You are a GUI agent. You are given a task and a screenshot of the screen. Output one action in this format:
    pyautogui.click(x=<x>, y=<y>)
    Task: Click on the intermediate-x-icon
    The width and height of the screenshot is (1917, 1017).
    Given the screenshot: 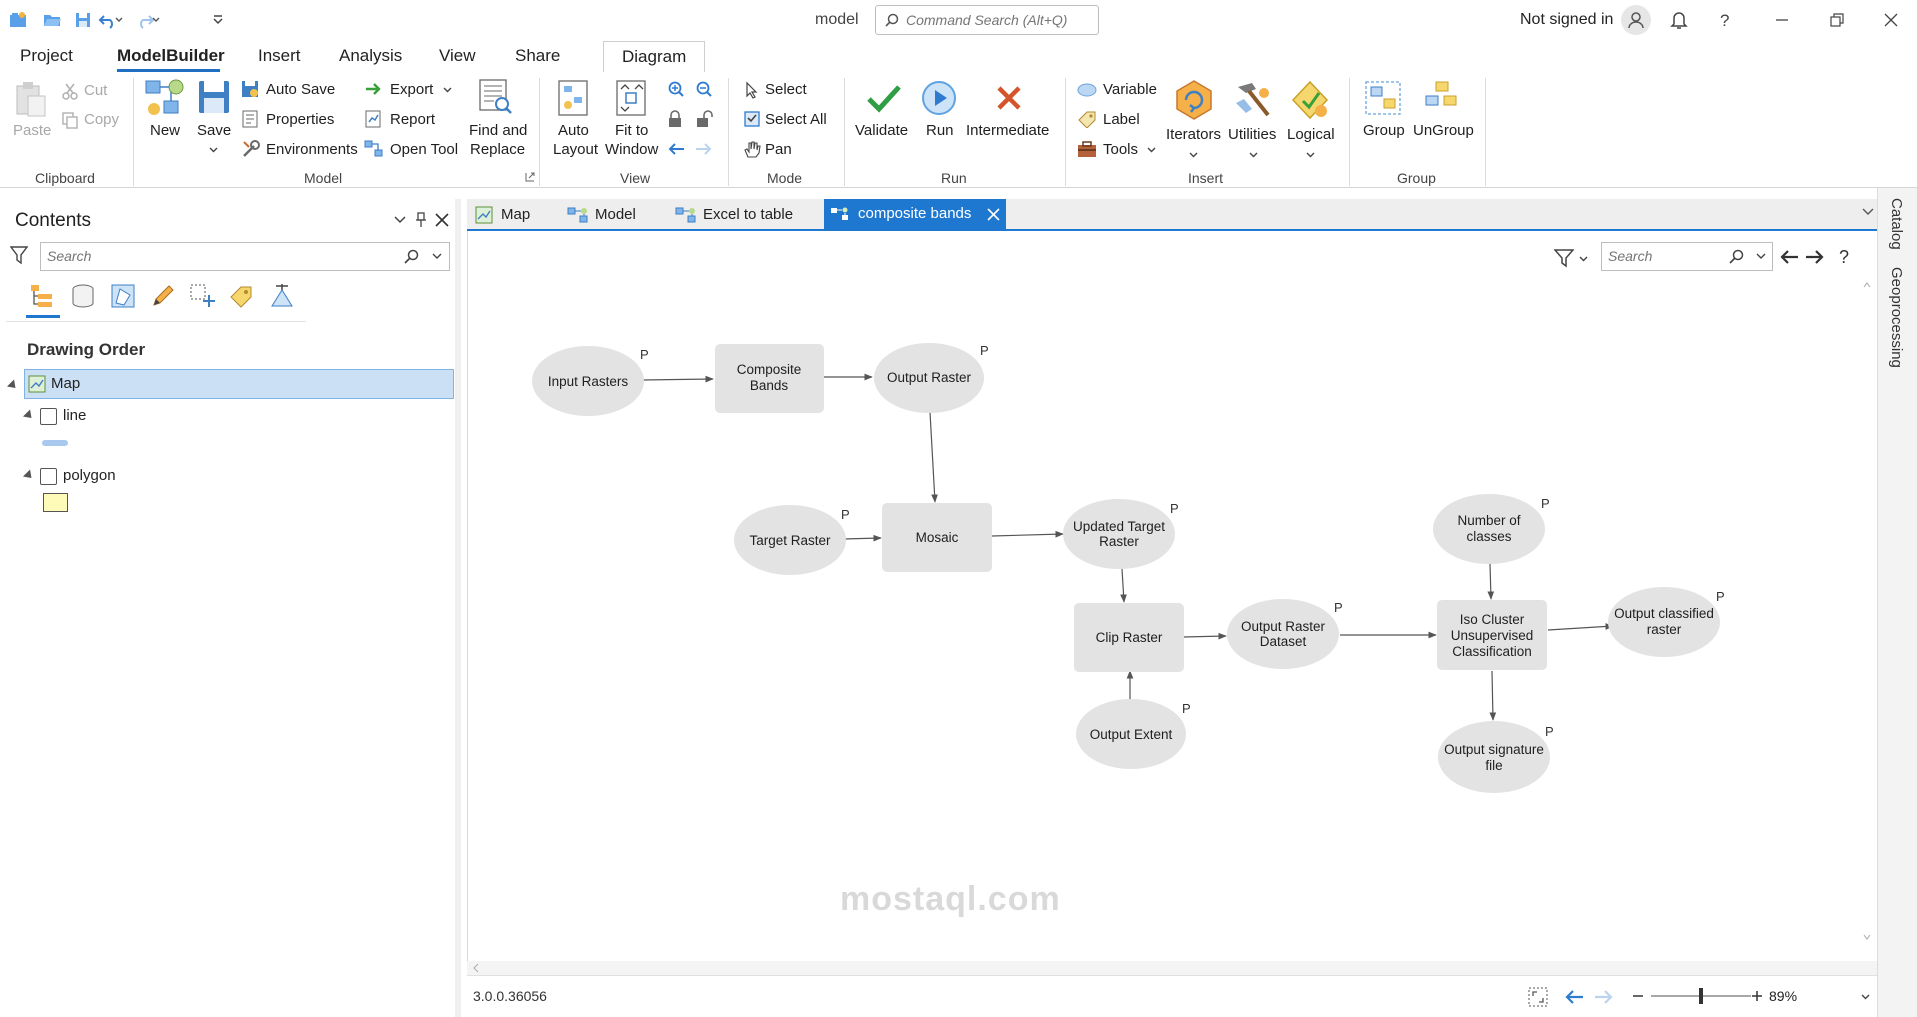 What is the action you would take?
    pyautogui.click(x=1009, y=98)
    